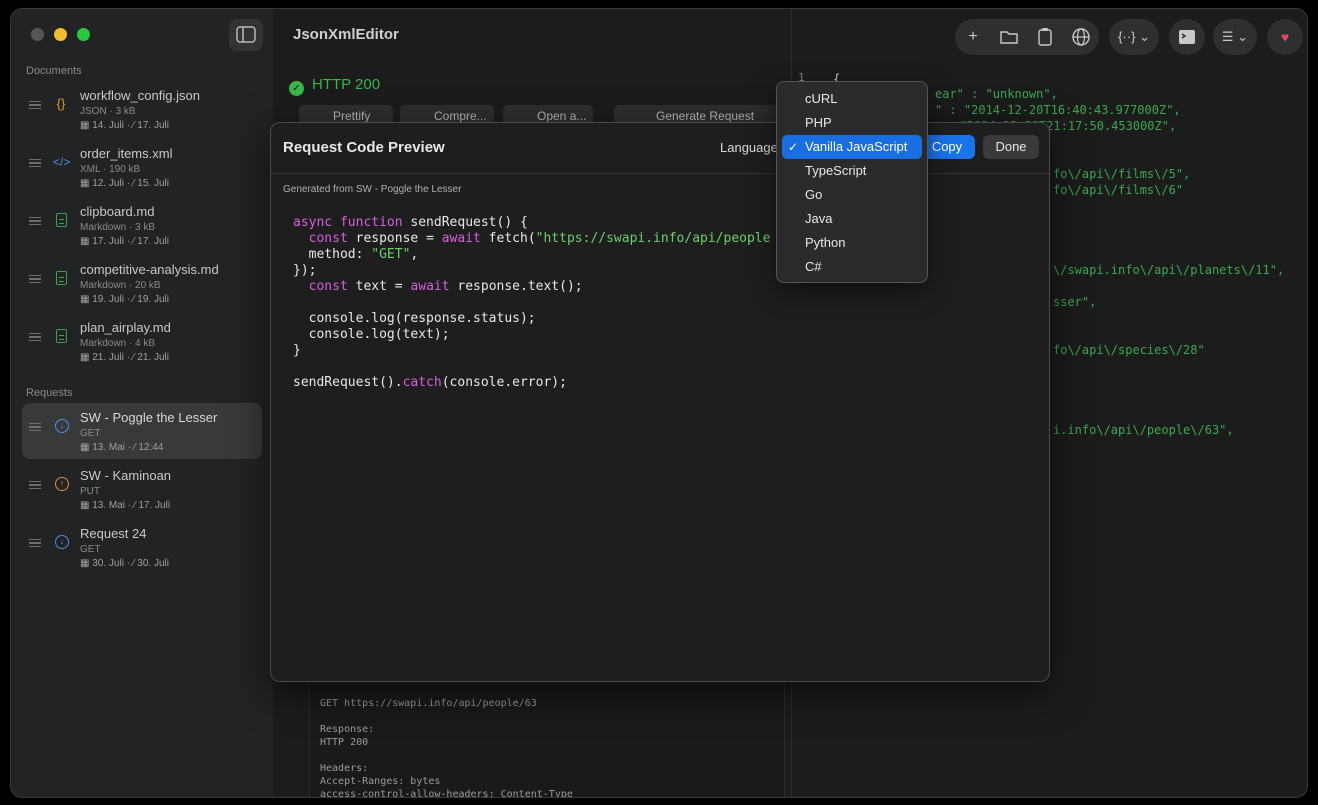 The height and width of the screenshot is (805, 1318). I want to click on language-option-php: PHP, so click(852, 123).